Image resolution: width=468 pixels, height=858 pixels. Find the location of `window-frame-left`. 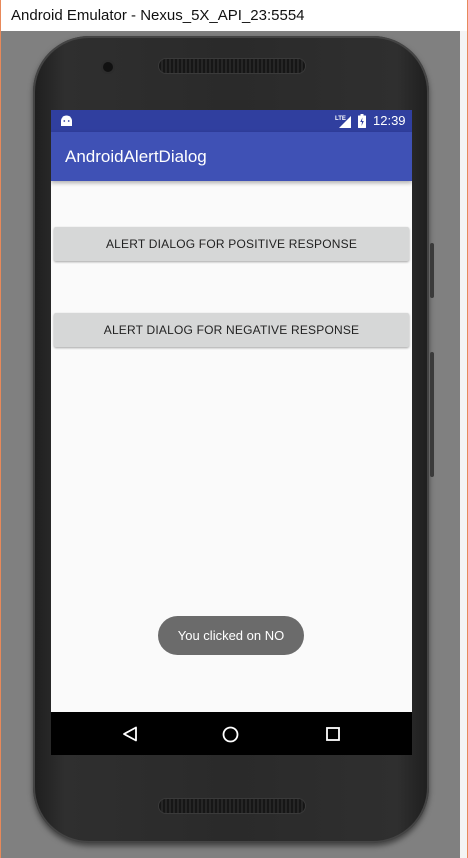

window-frame-left is located at coordinates (0, 444).